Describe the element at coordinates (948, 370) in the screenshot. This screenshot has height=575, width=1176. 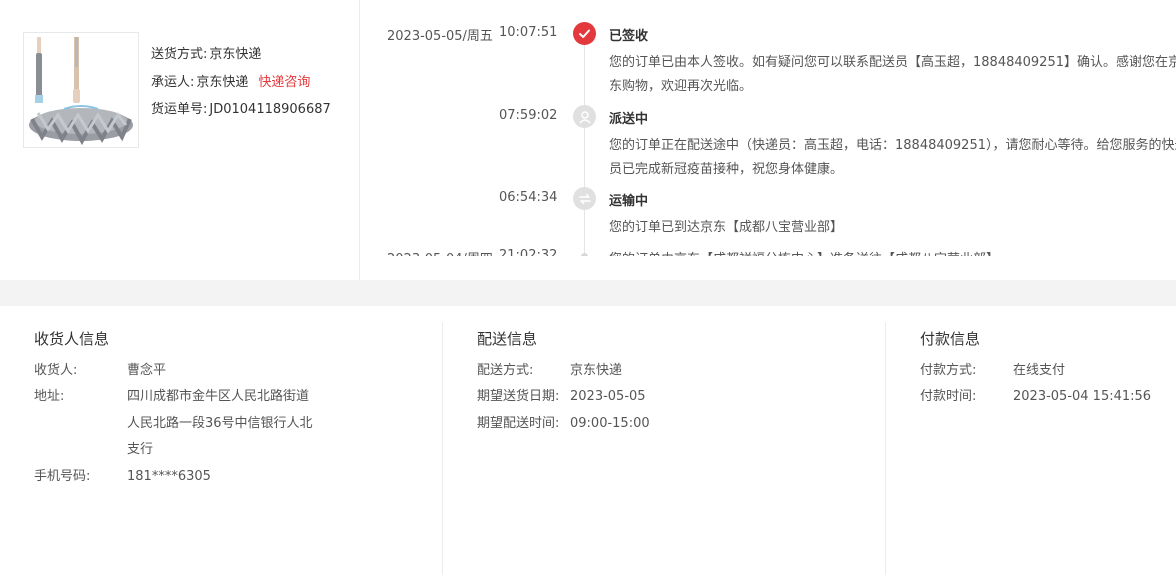
I see `payment-method-label: 付款方式:` at that location.